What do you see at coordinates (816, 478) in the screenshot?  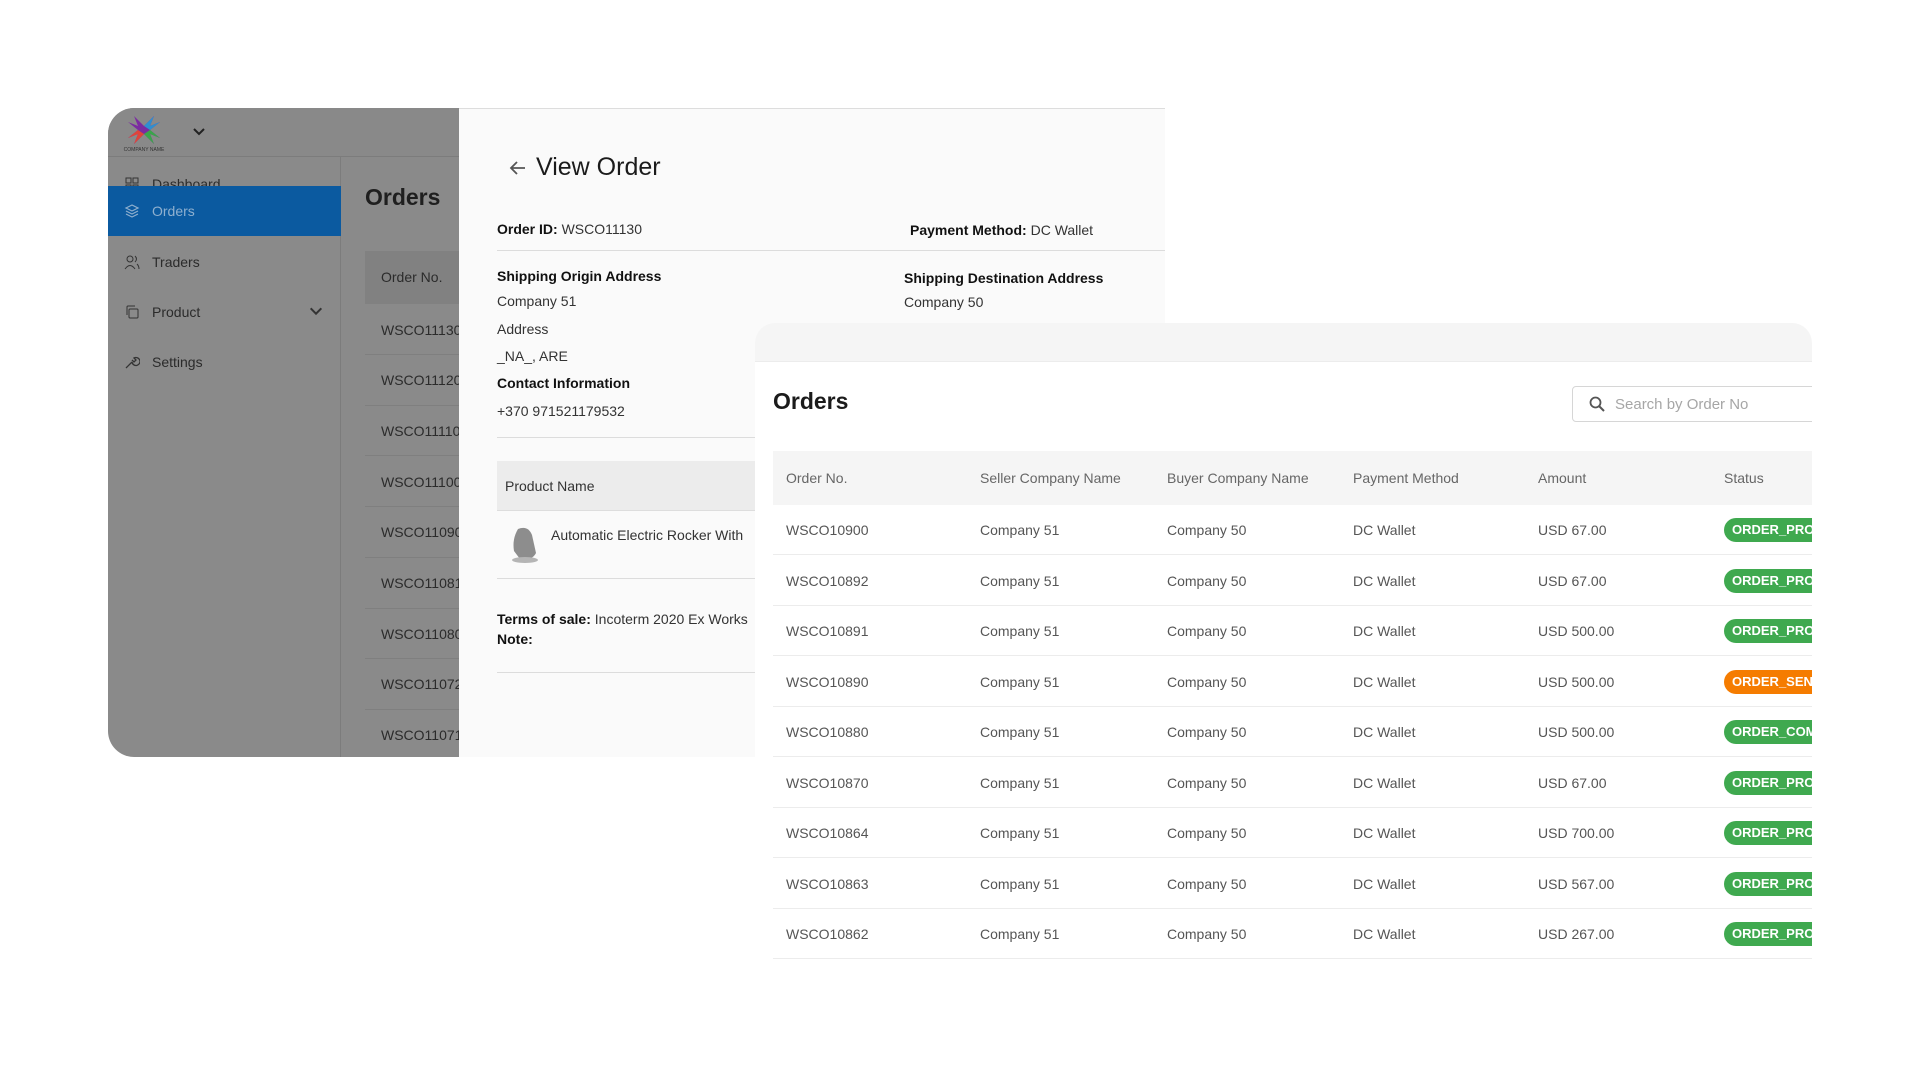 I see `column-header: Order No.` at bounding box center [816, 478].